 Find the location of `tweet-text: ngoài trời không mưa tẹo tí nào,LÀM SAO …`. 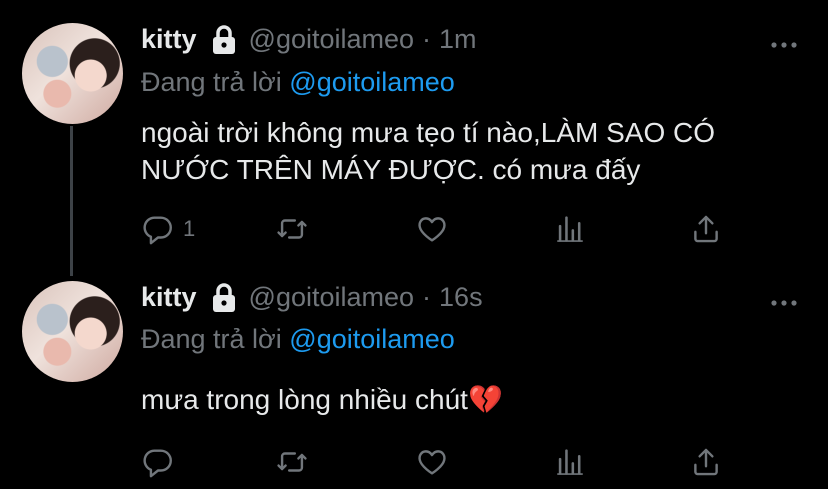

tweet-text: ngoài trời không mưa tẹo tí nào,LÀM SAO … is located at coordinates (428, 151).